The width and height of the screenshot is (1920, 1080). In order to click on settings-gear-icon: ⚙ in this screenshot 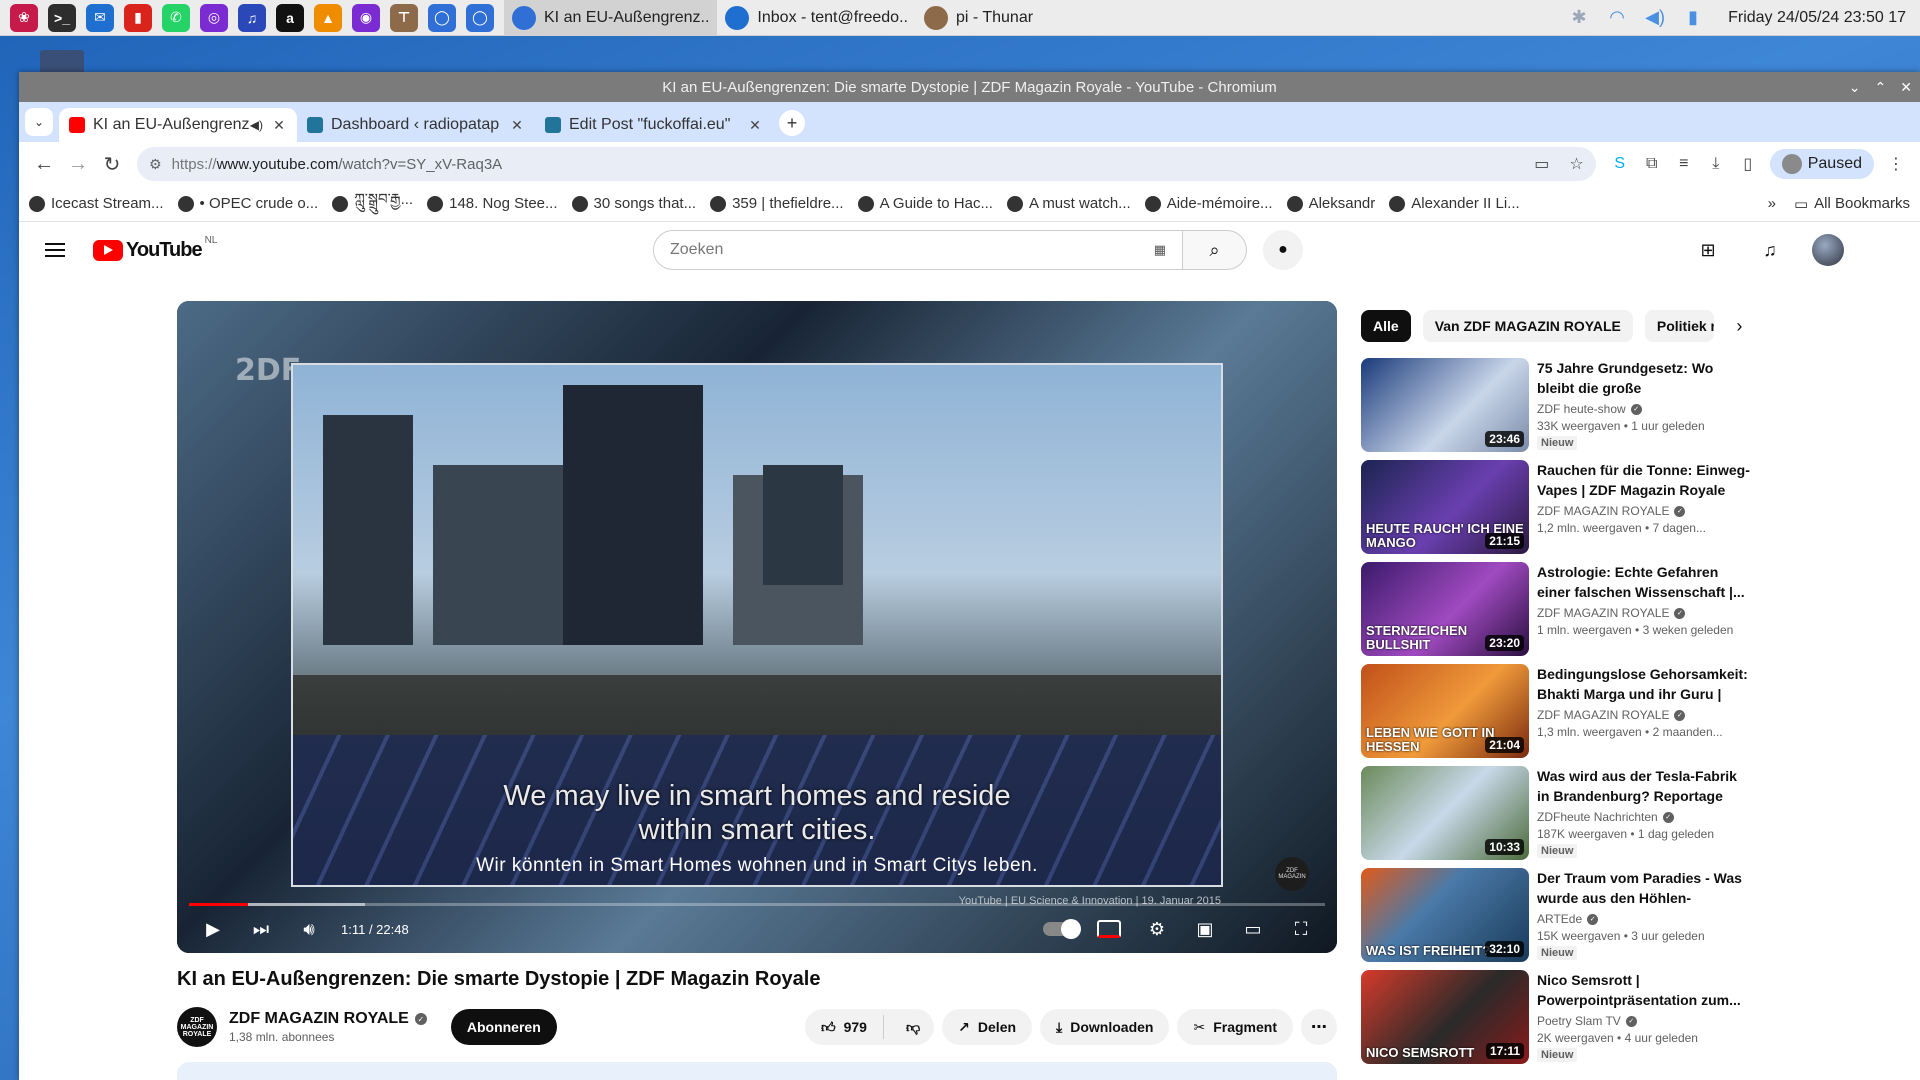, I will do `click(1157, 929)`.